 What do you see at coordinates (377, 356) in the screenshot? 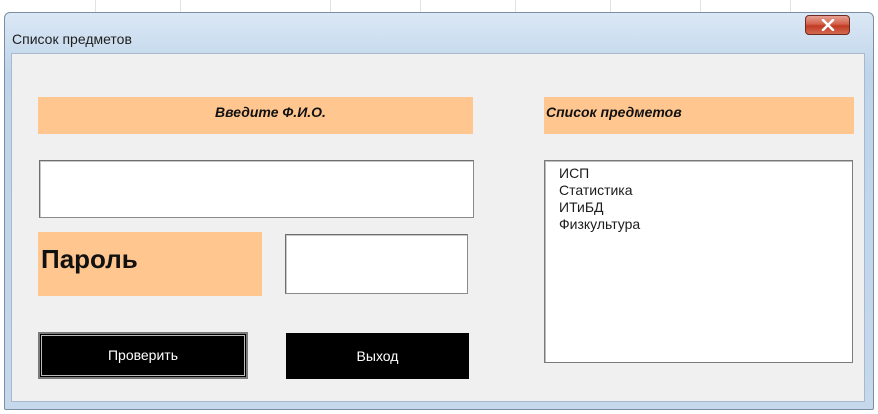
I see `exit-button: Выход` at bounding box center [377, 356].